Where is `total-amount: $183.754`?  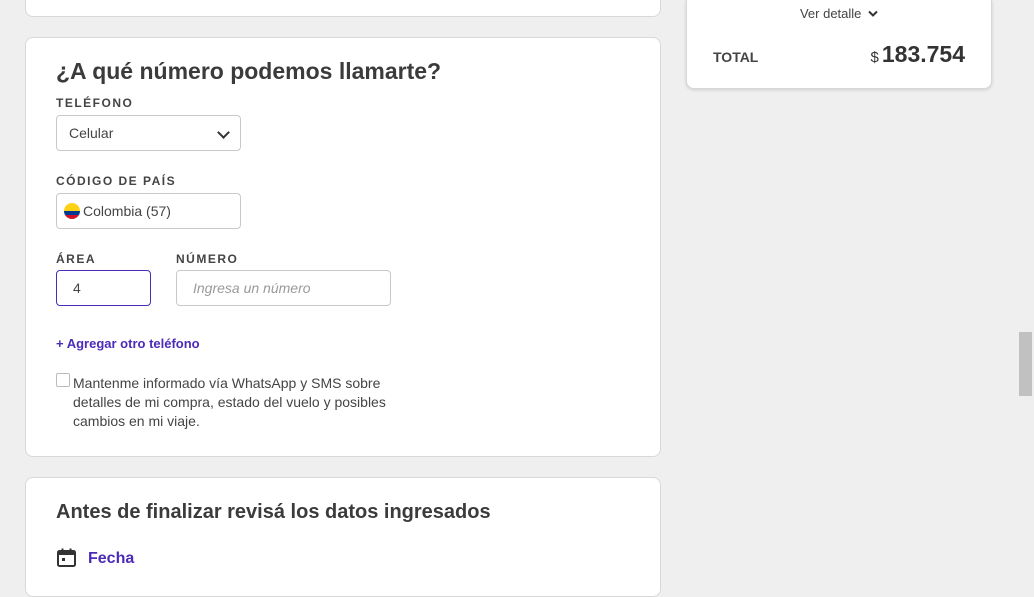 total-amount: $183.754 is located at coordinates (918, 54).